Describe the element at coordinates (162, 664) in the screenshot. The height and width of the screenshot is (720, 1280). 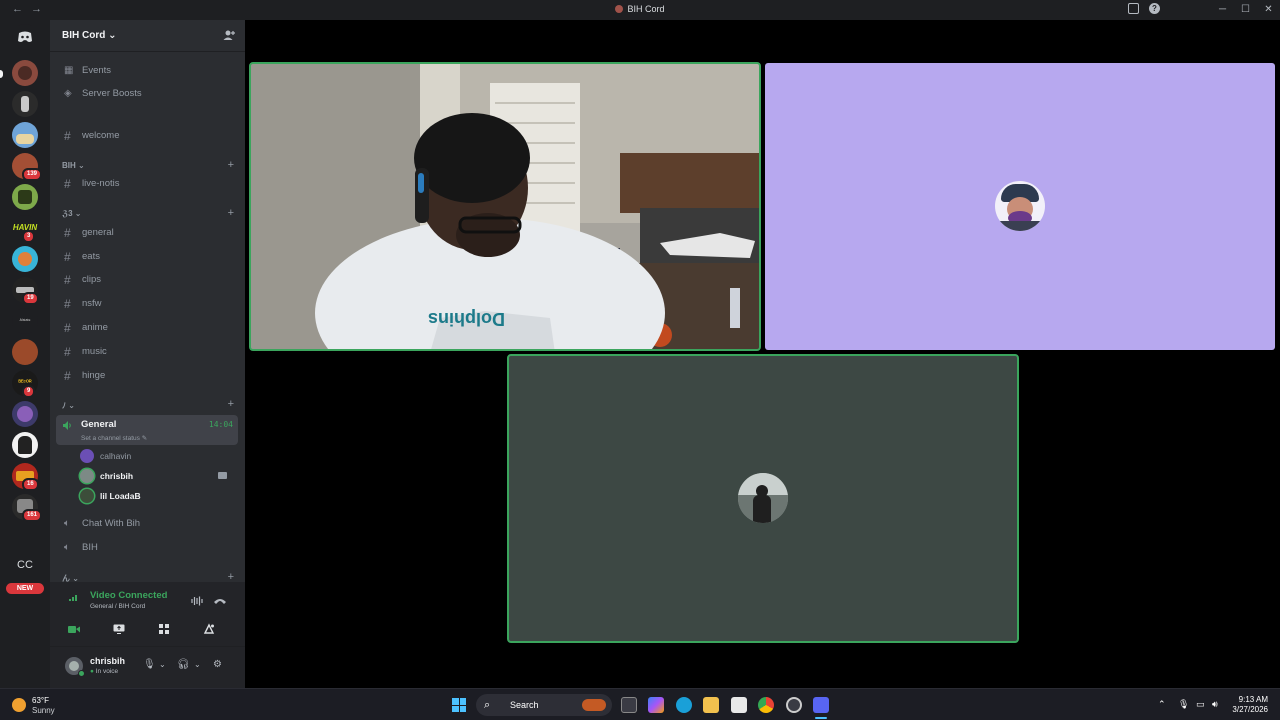
I see `mic-options-chevron-icon: ⌄` at that location.